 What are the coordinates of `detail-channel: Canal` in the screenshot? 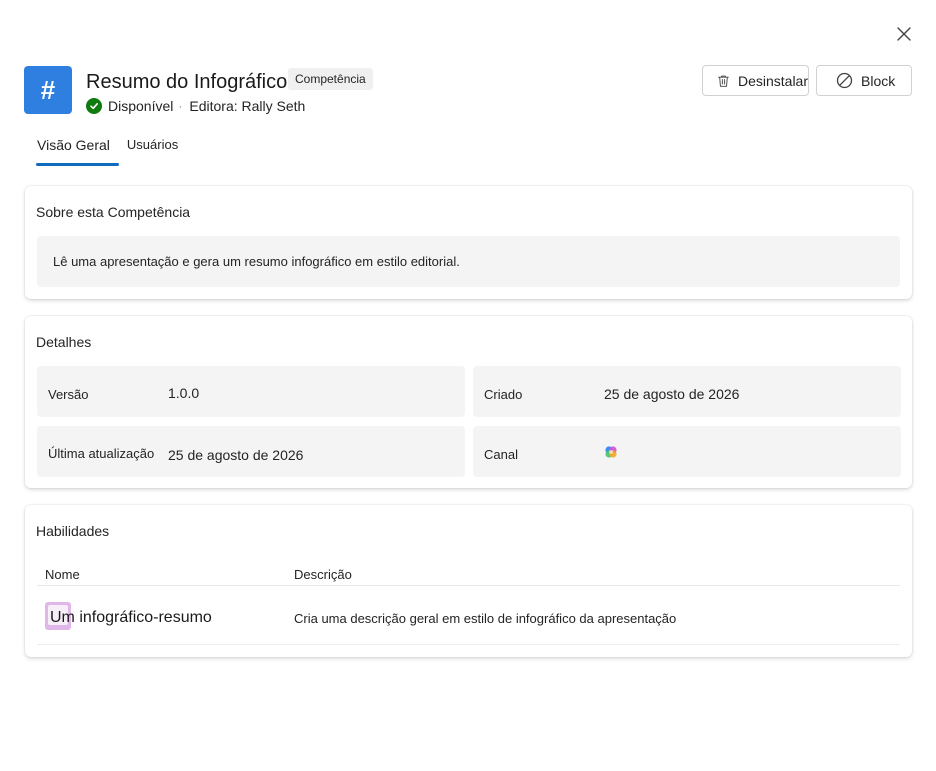 It's located at (687, 451).